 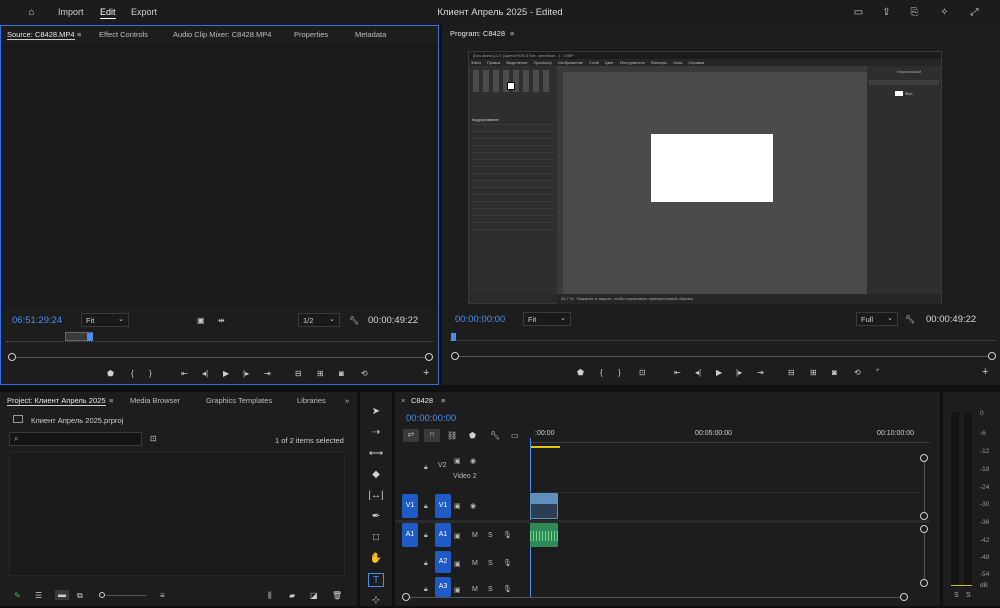 I want to click on settings-icon: ▣, so click(x=201, y=321).